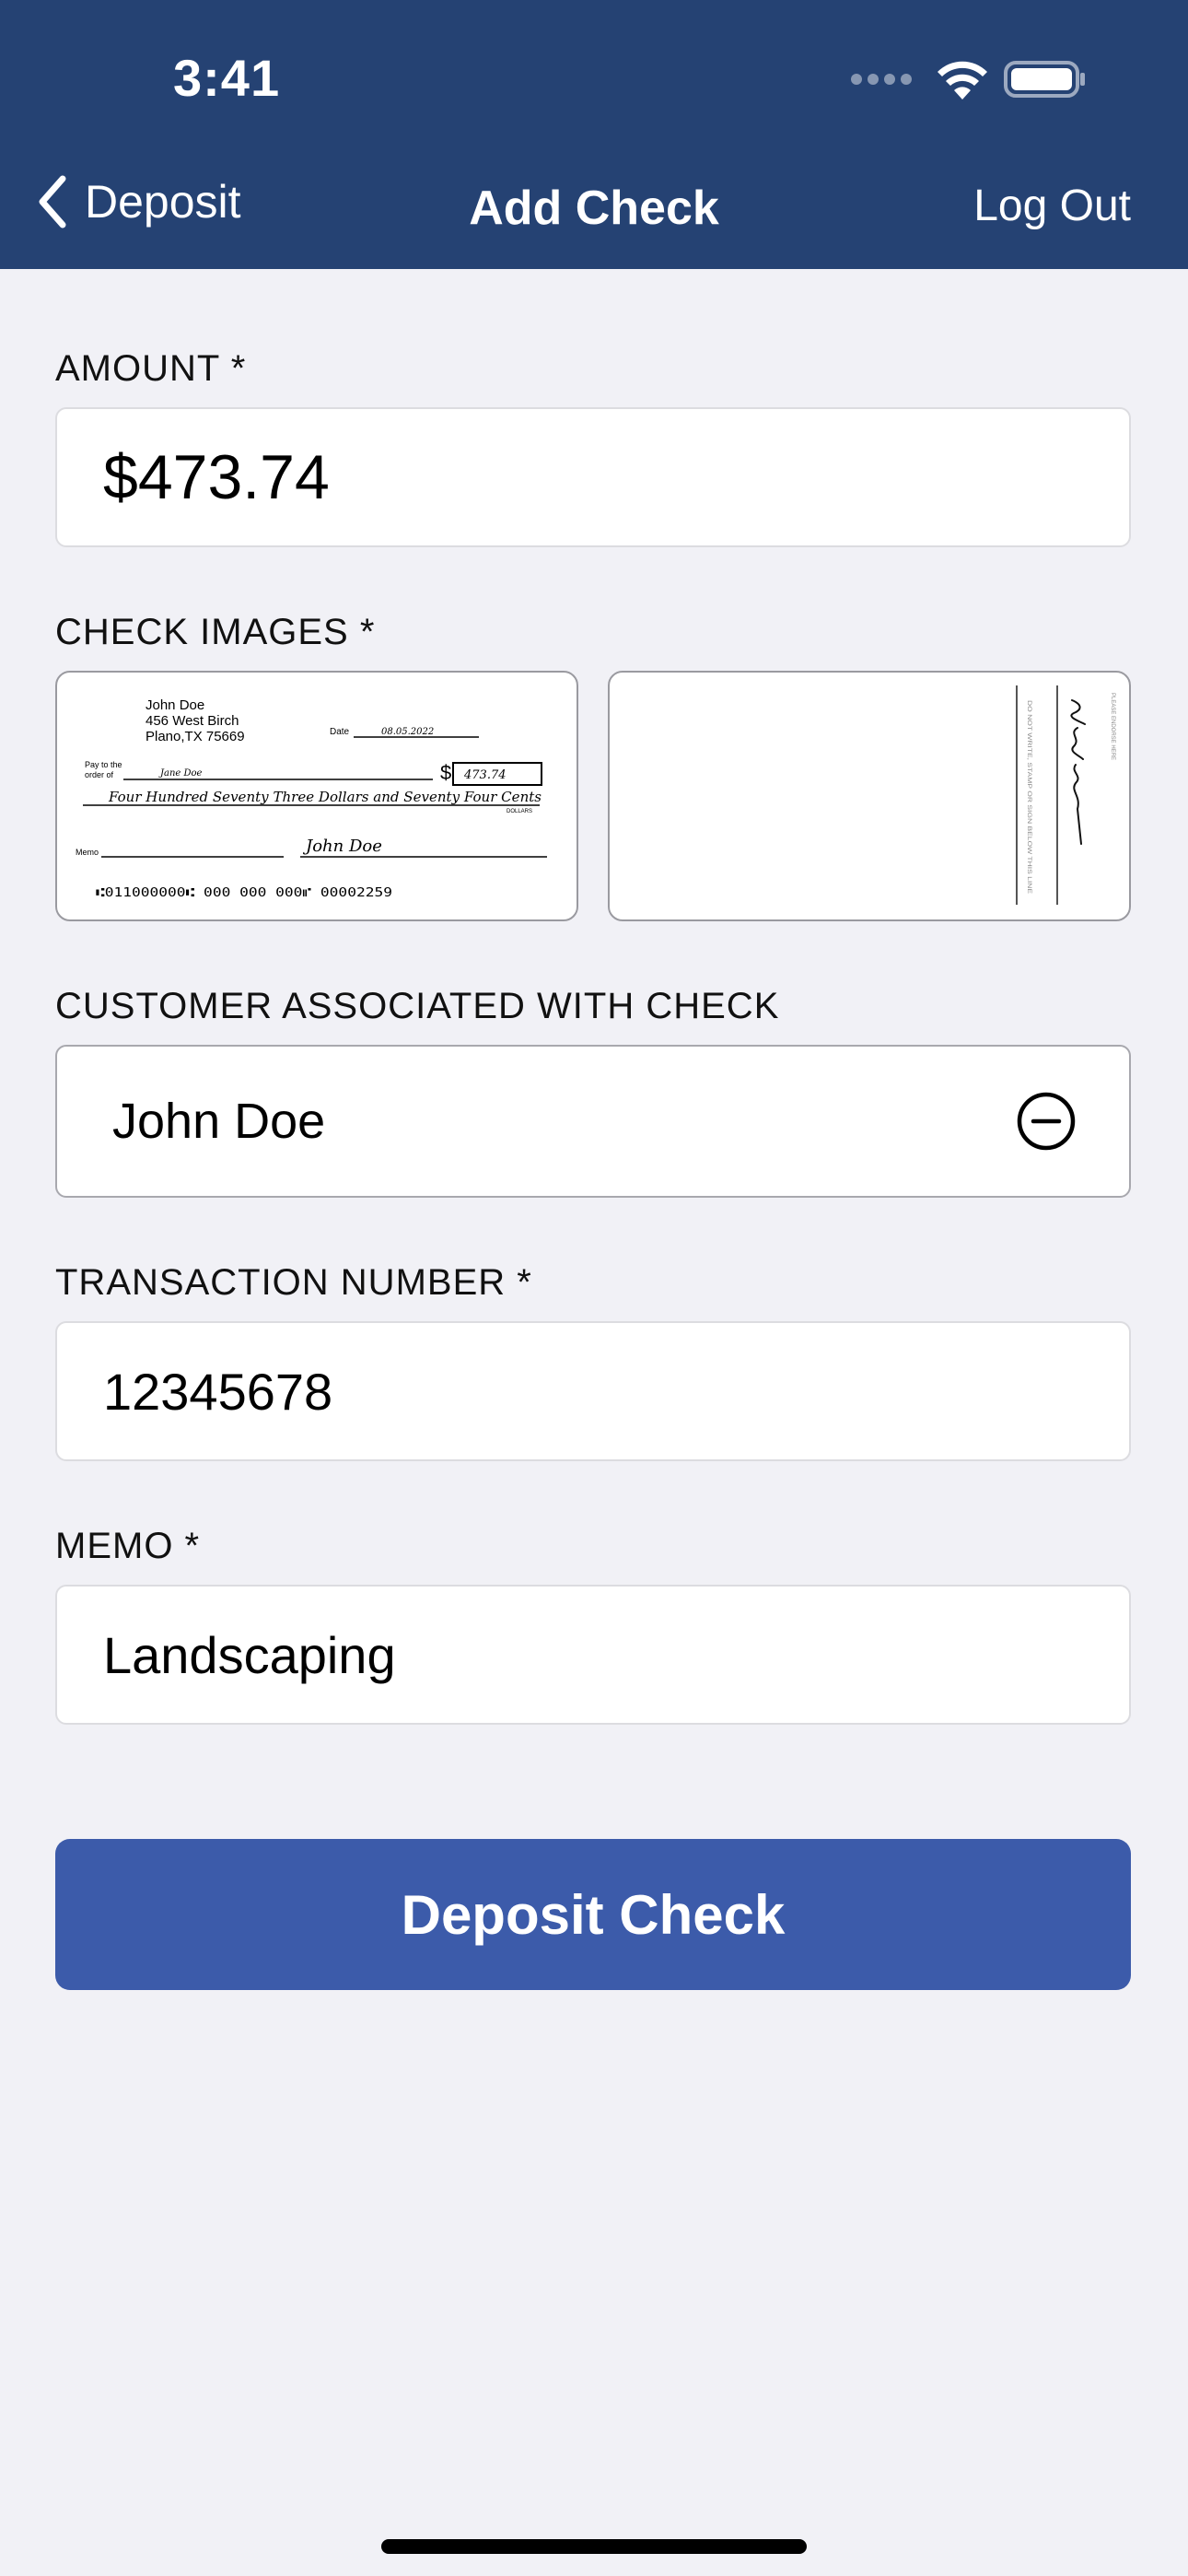  Describe the element at coordinates (175, 705) in the screenshot. I see `check-front-name: John Doe` at that location.